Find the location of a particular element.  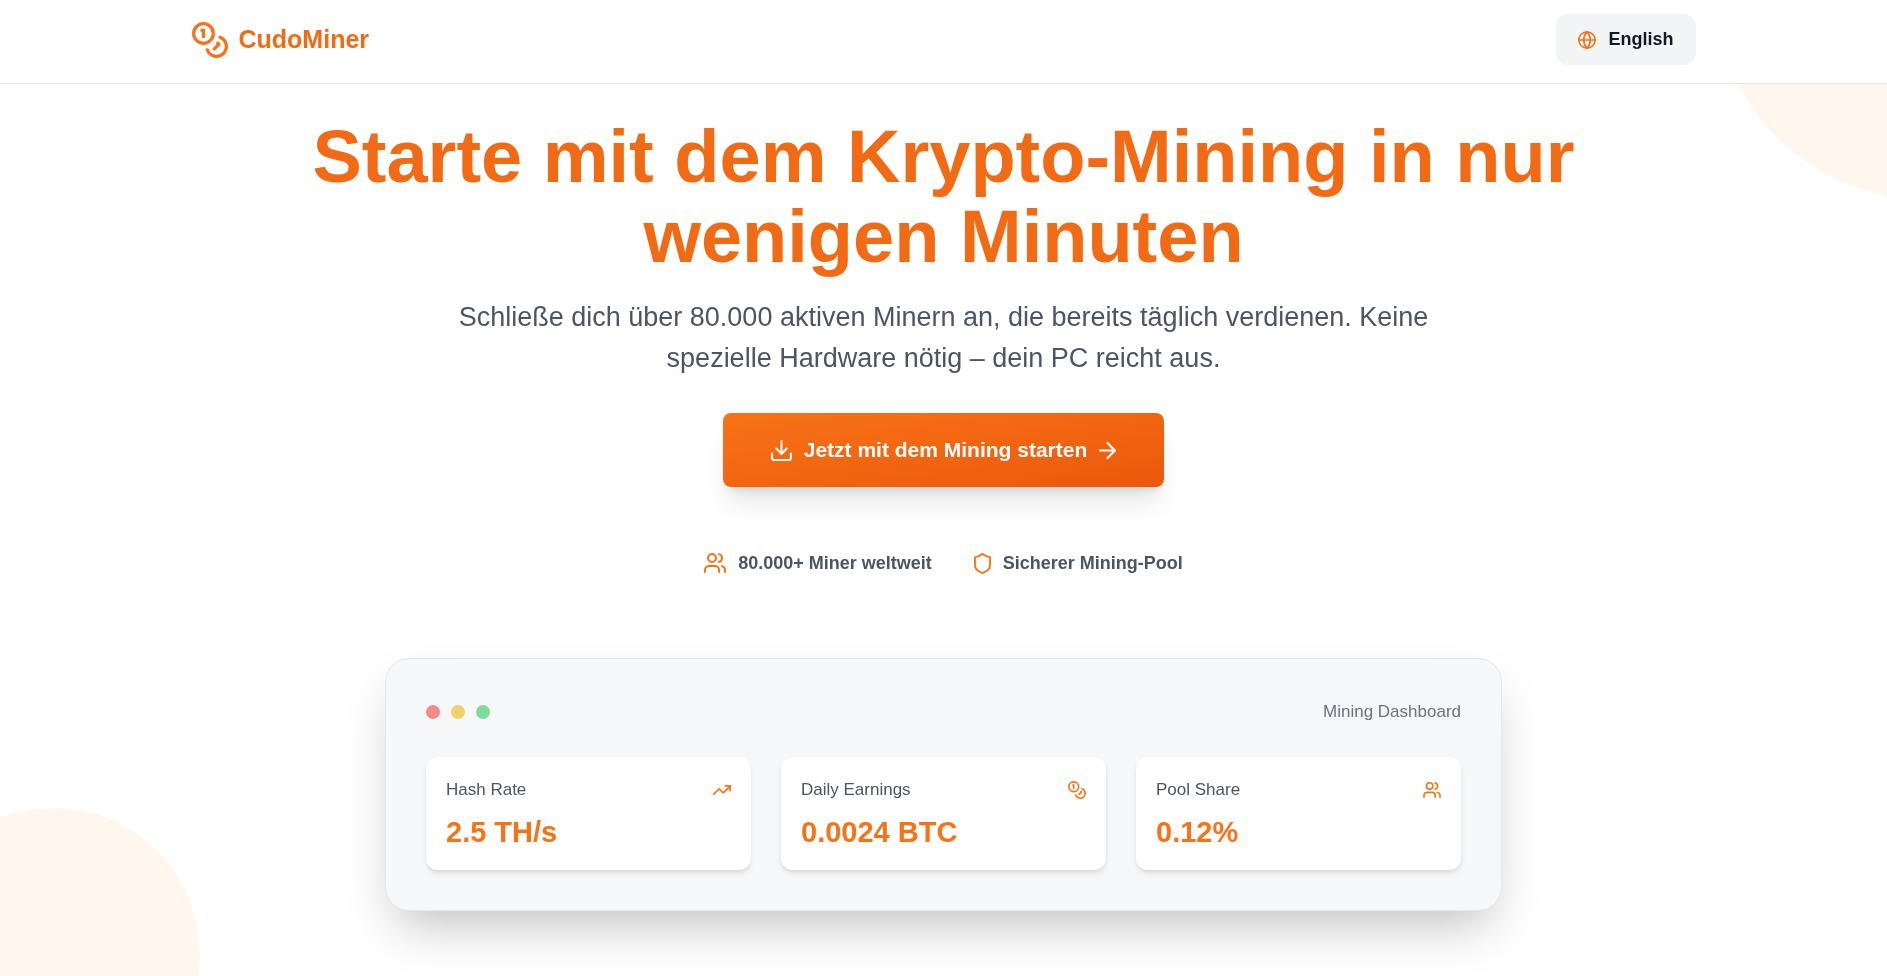

hero-title: Starte mit dem Krypto-Mining in nur wenigen Minuten is located at coordinates (943, 197).